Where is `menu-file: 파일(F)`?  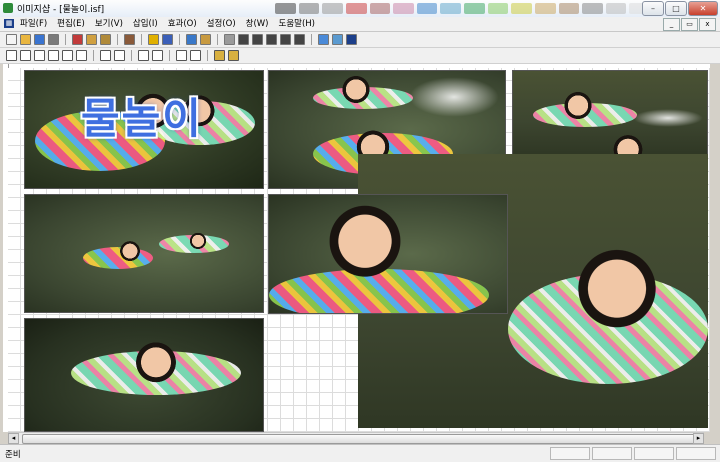
menu-file: 파일(F) is located at coordinates (33, 24).